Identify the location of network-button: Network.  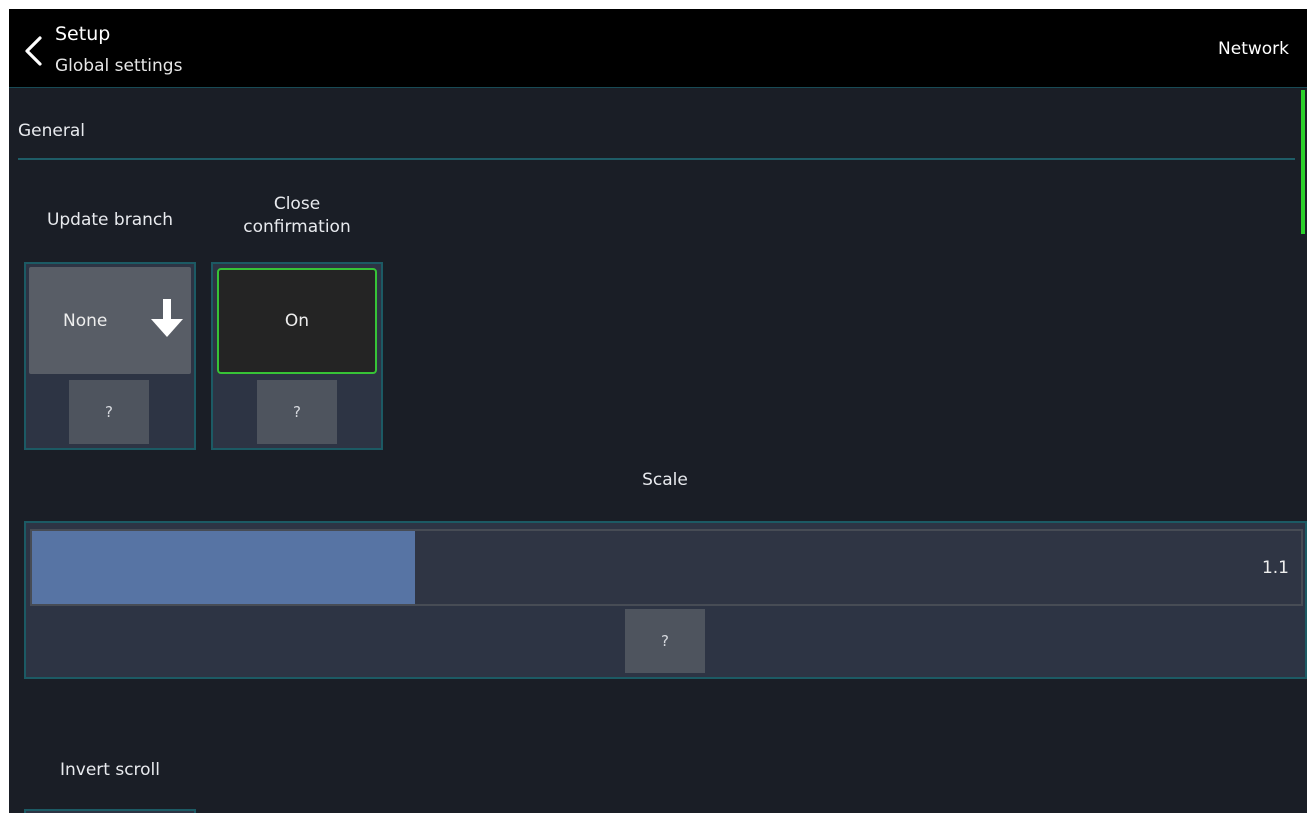
(1253, 49).